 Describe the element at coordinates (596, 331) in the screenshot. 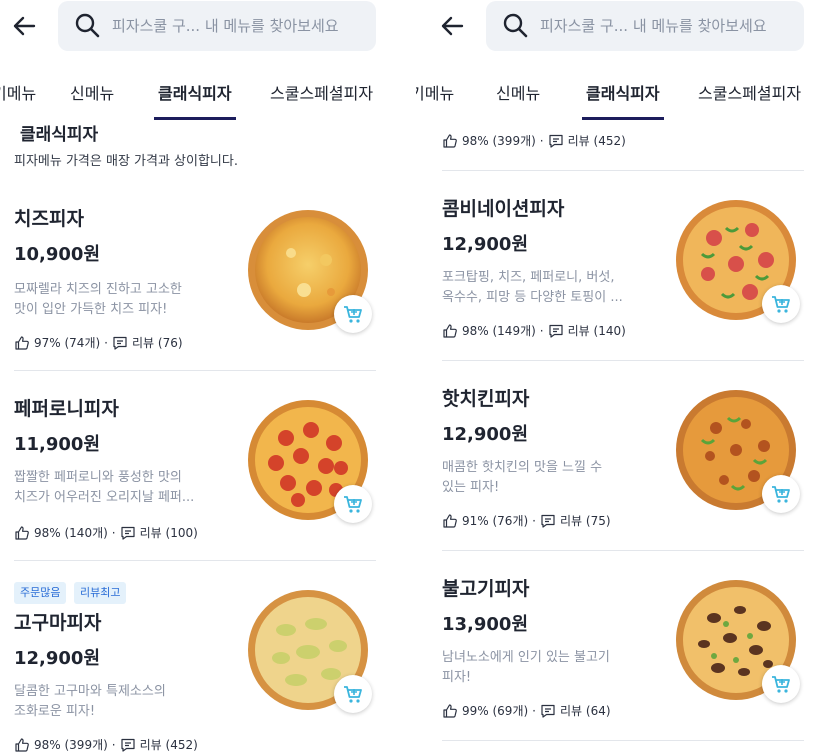

I see `review-count: 리뷰 (140)` at that location.